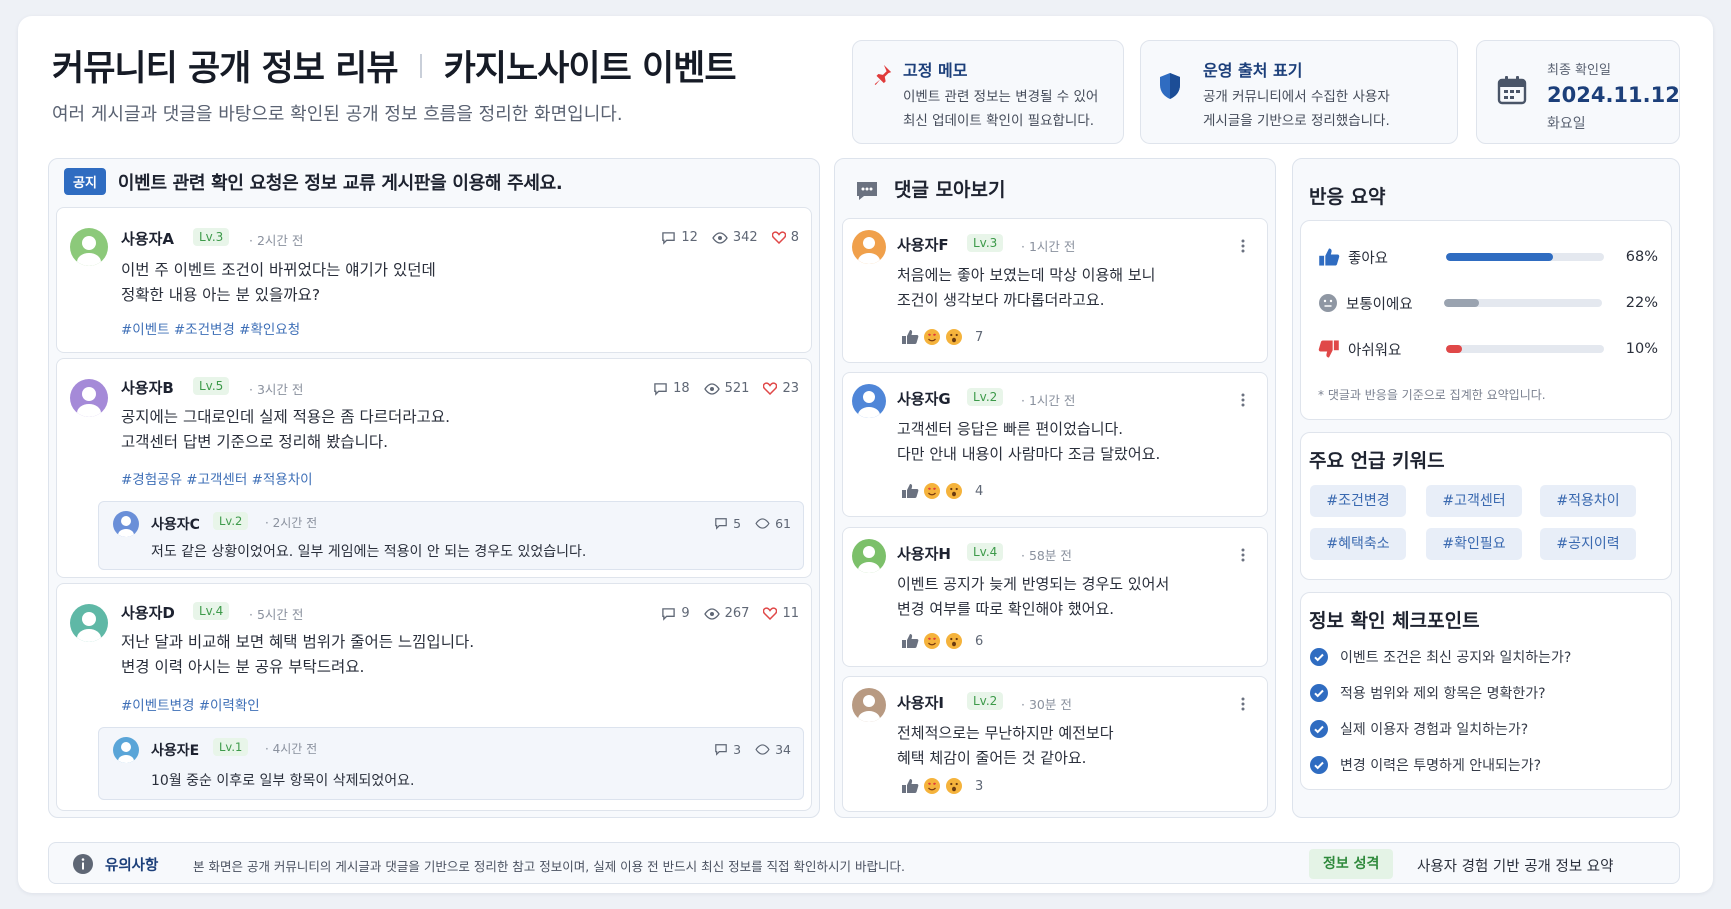 The image size is (1731, 909). What do you see at coordinates (1026, 288) in the screenshot?
I see `comment-body: 처음에는 좋아 보였는데 막상 이용해 보니 조건이 생각보다 까다롭더라고요.` at bounding box center [1026, 288].